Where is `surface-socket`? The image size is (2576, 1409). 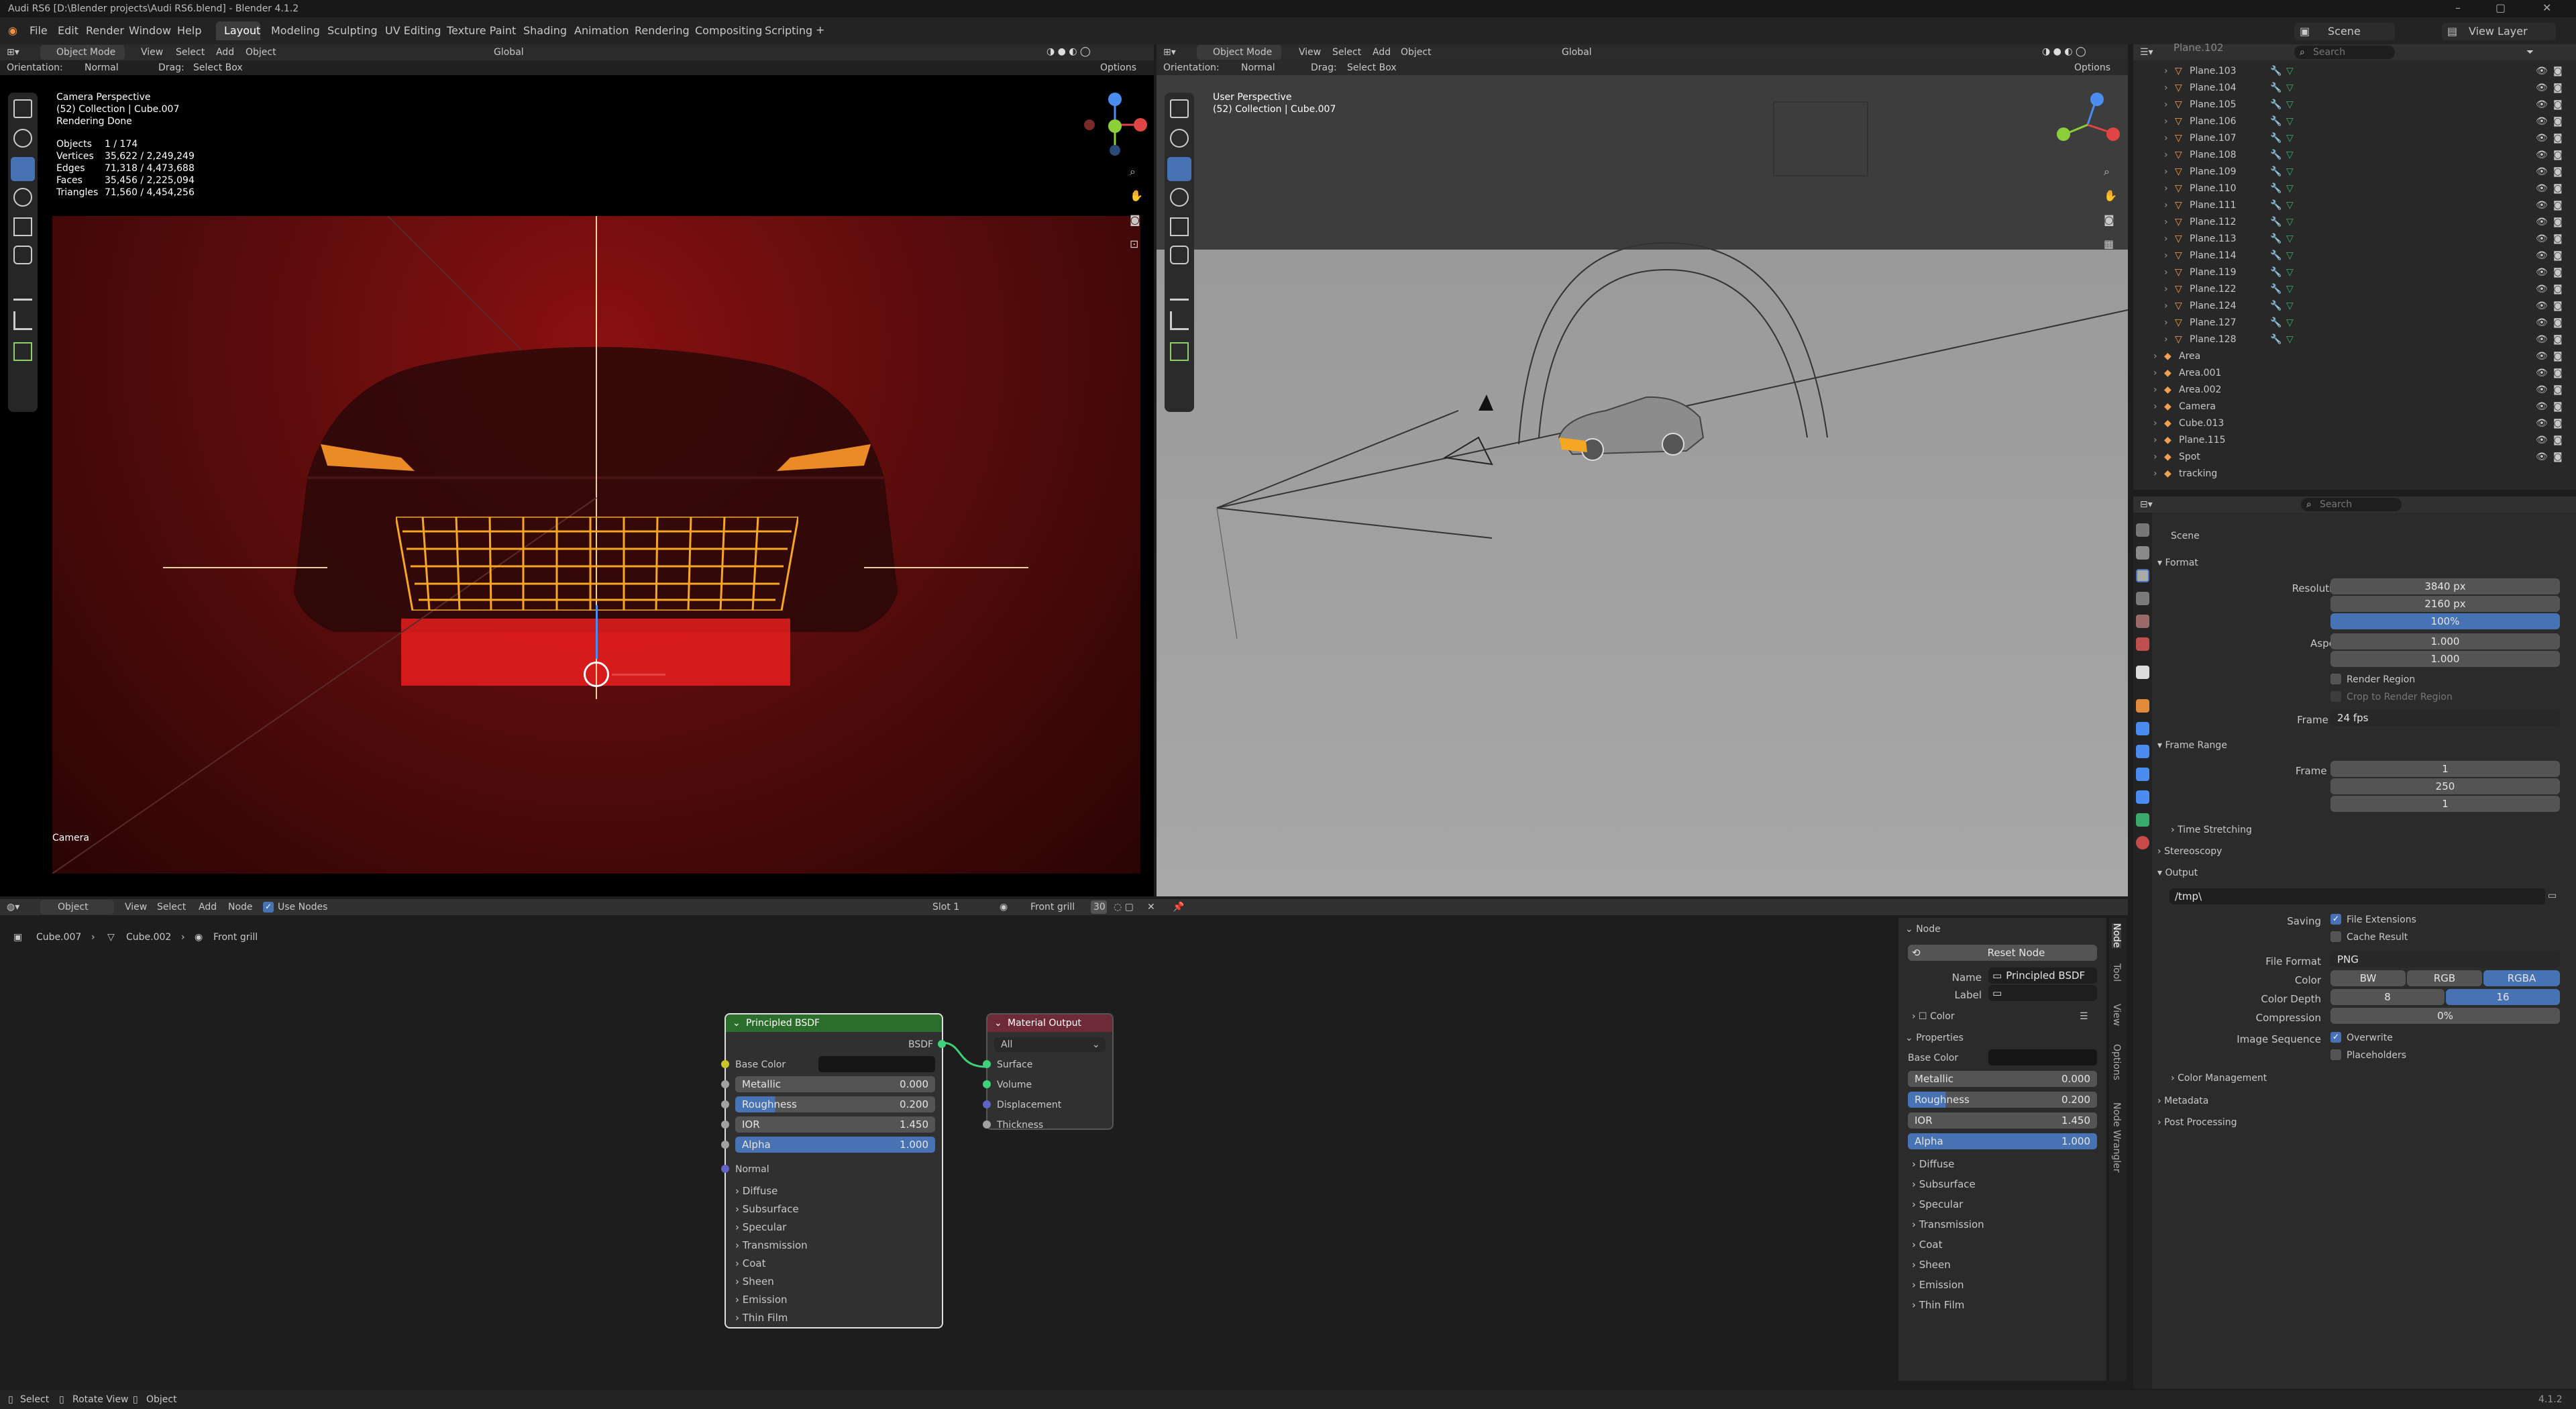 surface-socket is located at coordinates (987, 1064).